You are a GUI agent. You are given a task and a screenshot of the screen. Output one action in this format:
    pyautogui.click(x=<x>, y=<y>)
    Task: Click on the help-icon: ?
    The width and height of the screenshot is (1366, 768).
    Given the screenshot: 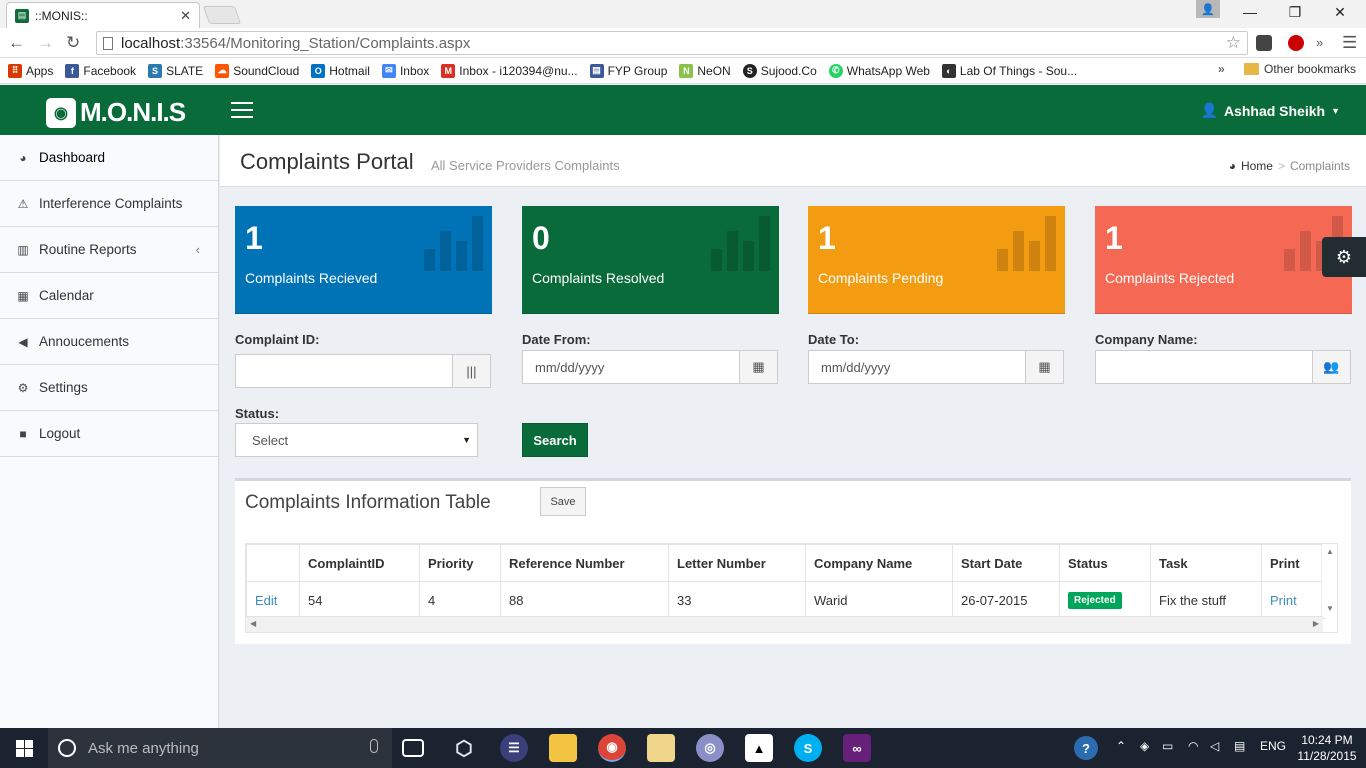 What is the action you would take?
    pyautogui.click(x=1086, y=748)
    